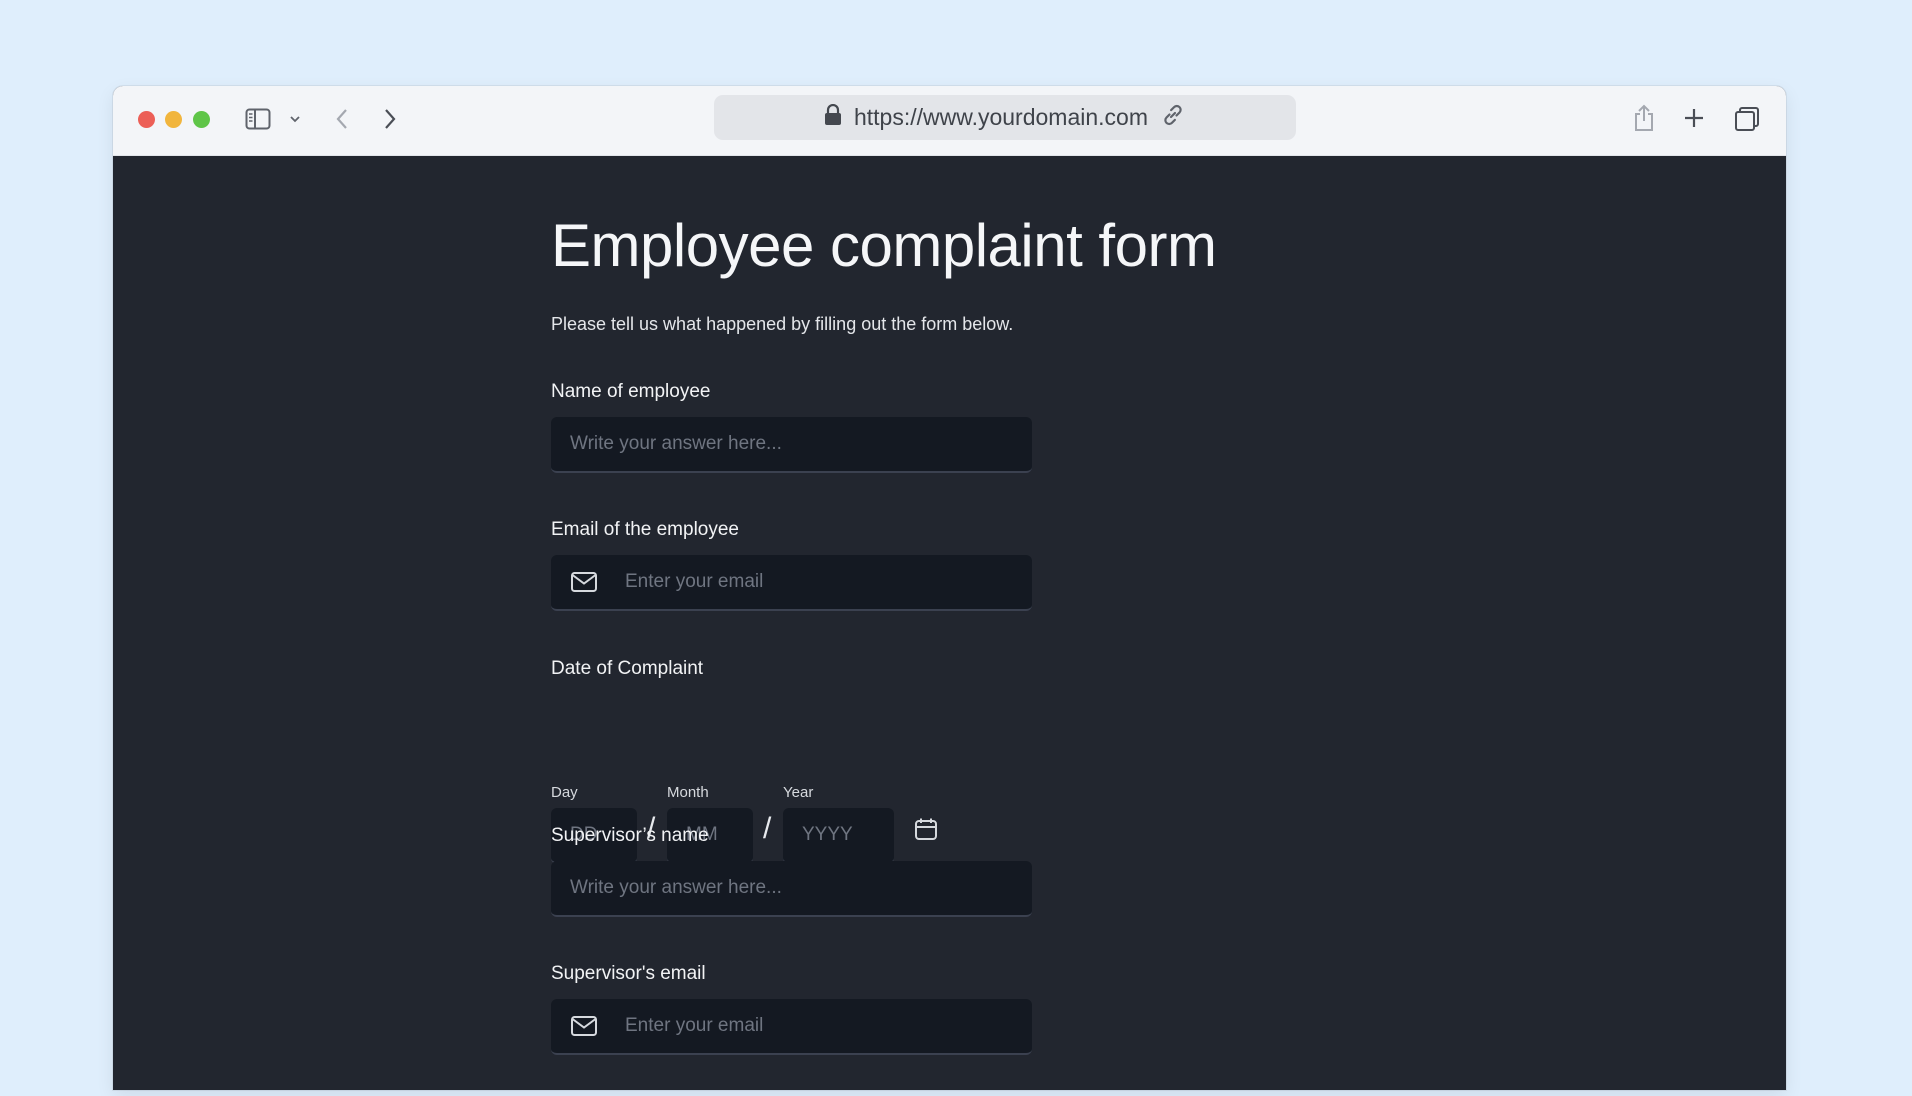 This screenshot has width=1912, height=1096. I want to click on minimize-window-button, so click(173, 119).